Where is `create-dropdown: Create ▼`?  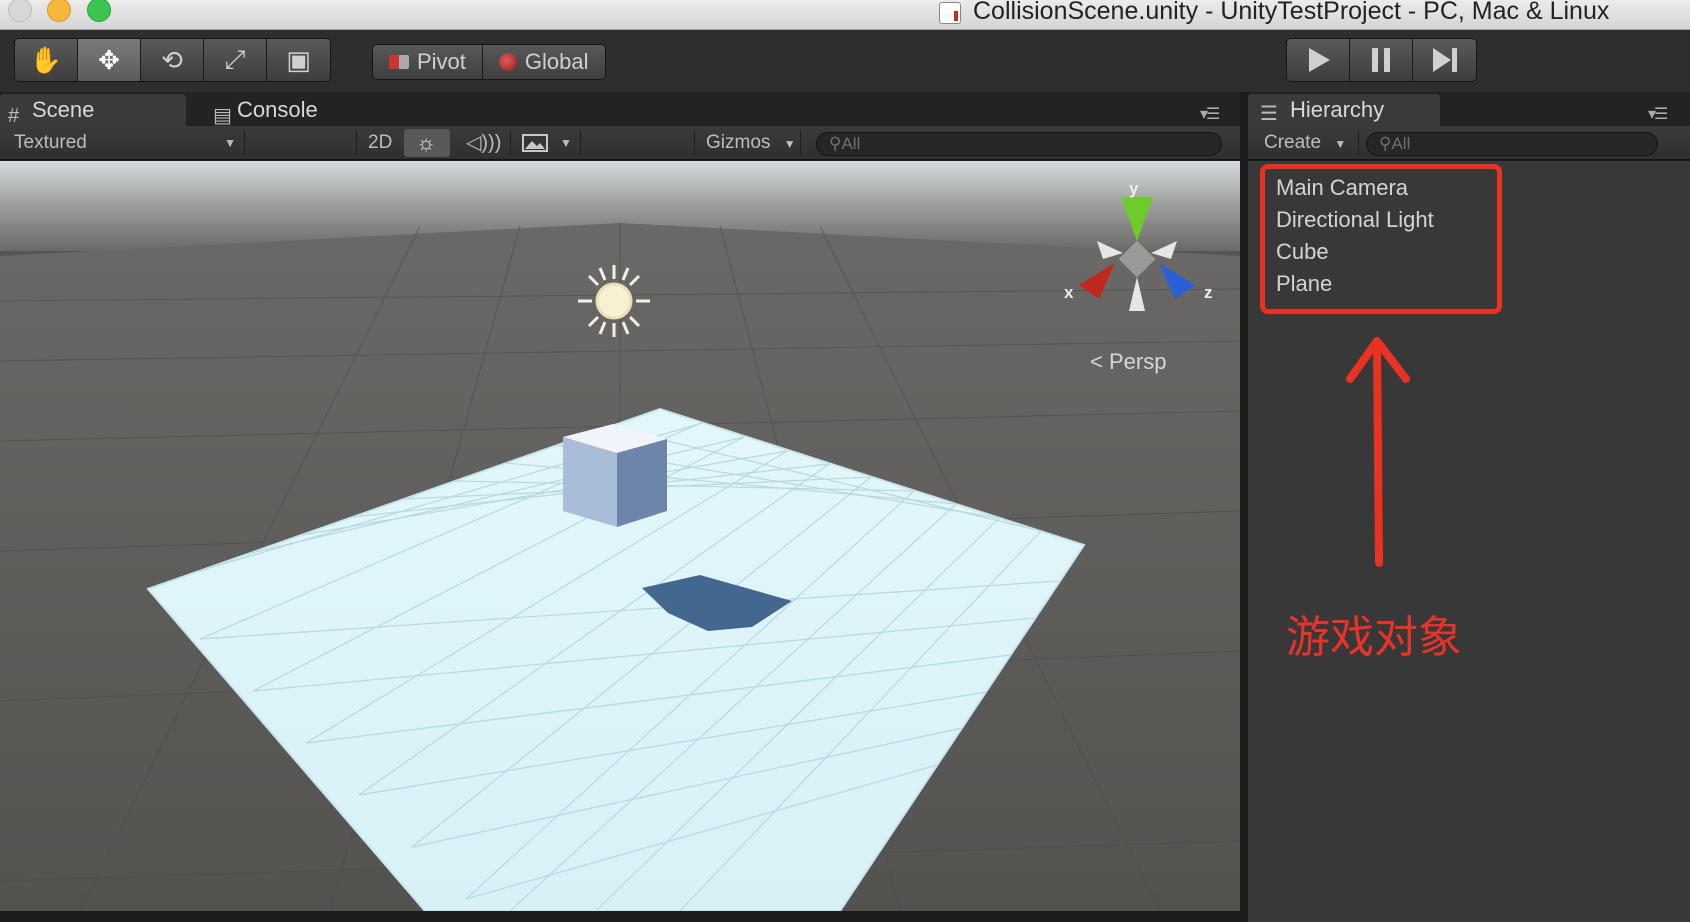 create-dropdown: Create ▼ is located at coordinates (1305, 143).